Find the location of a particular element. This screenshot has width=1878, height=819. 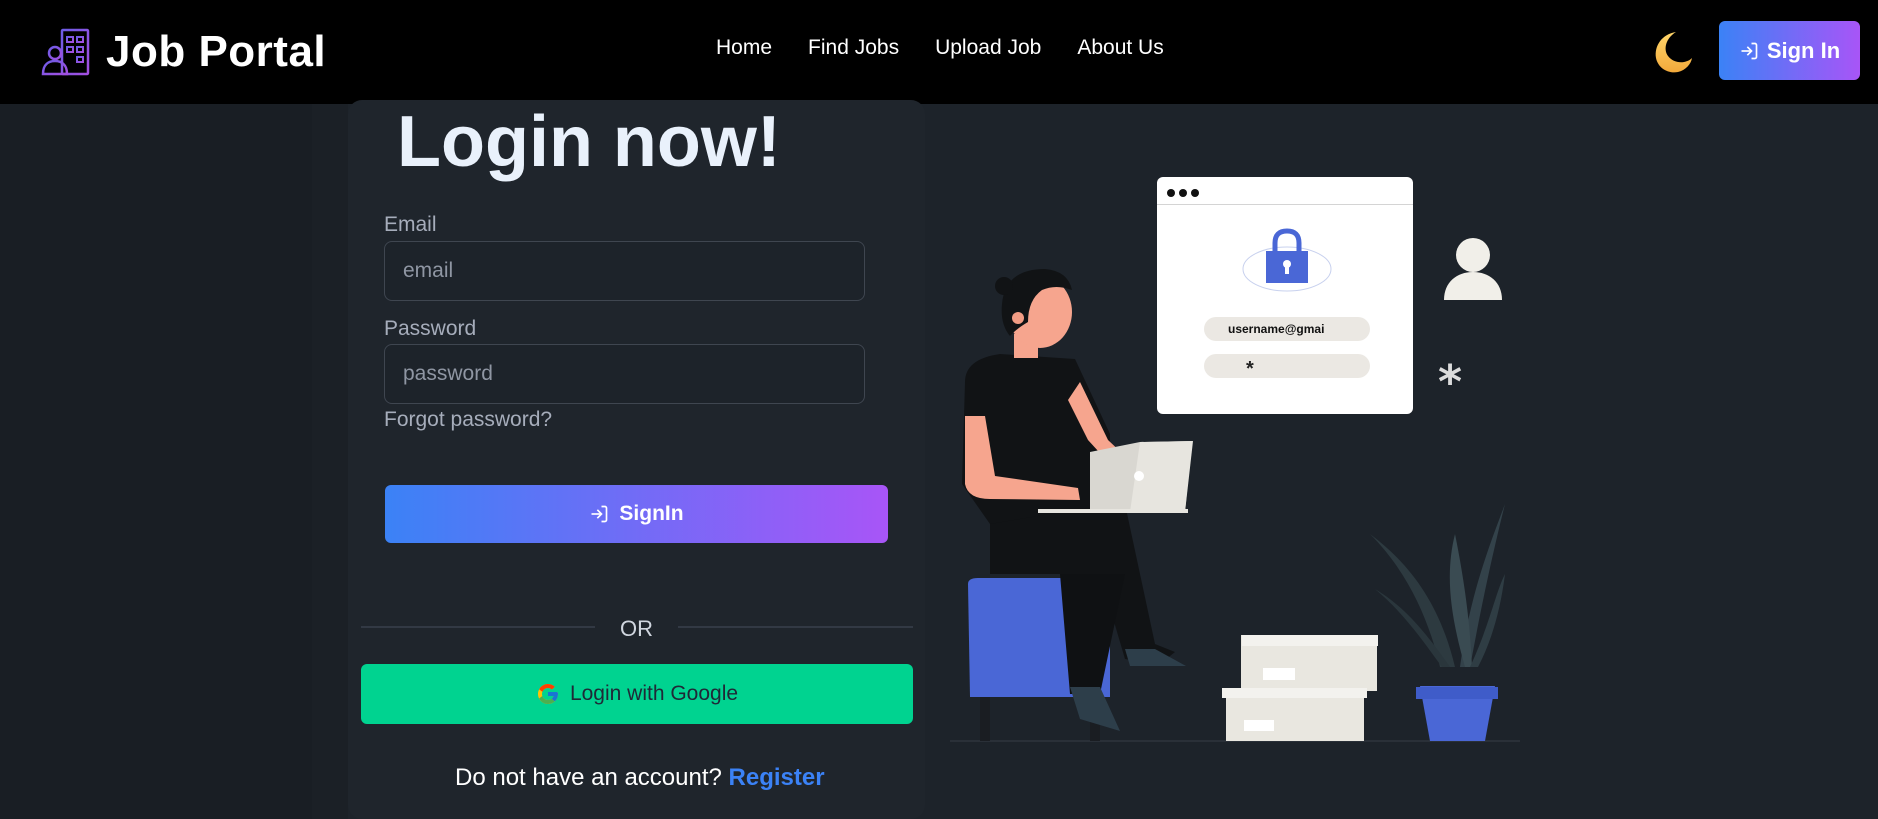

illustration-password-field: * is located at coordinates (1287, 367).